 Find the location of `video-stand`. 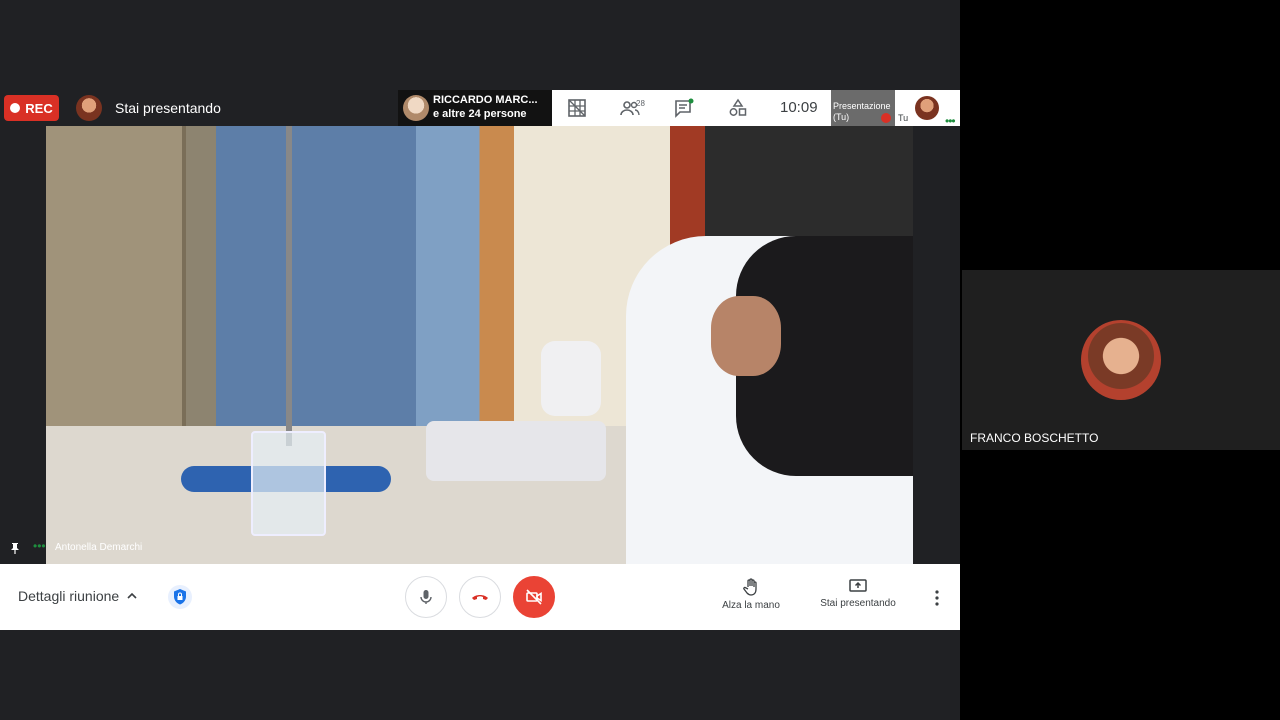

video-stand is located at coordinates (289, 286).